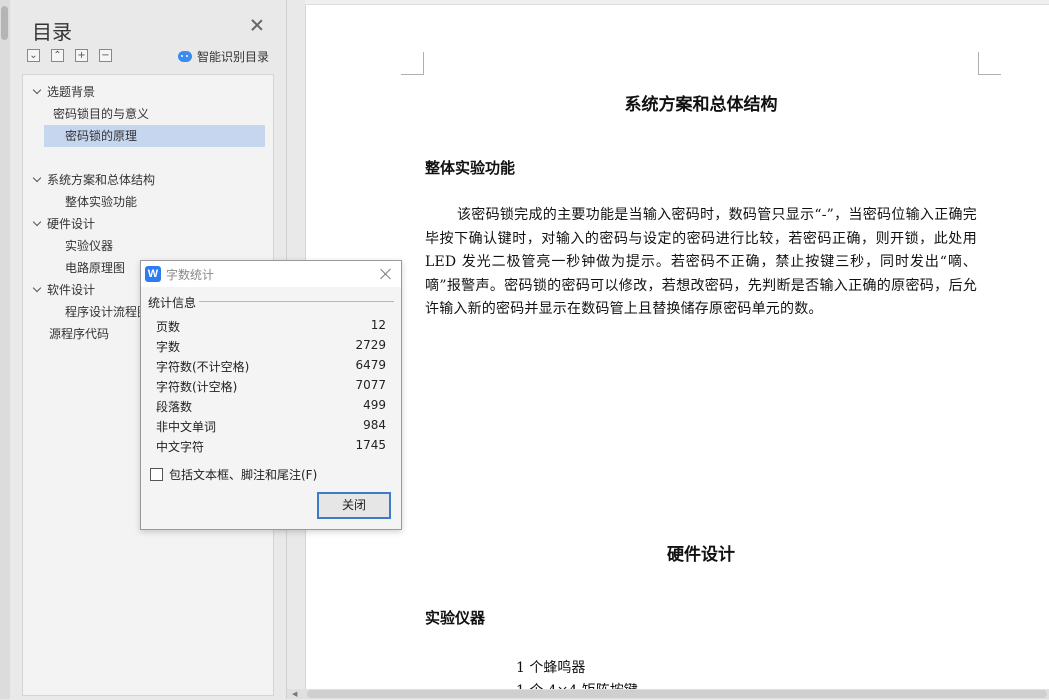 Image resolution: width=1049 pixels, height=700 pixels. What do you see at coordinates (271, 328) in the screenshot?
I see `stat-row-pages: 页数 12` at bounding box center [271, 328].